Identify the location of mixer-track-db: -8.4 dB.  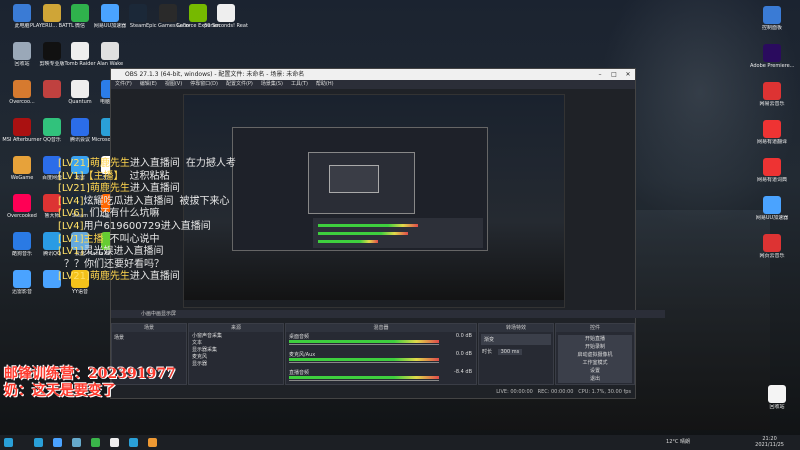
(463, 372).